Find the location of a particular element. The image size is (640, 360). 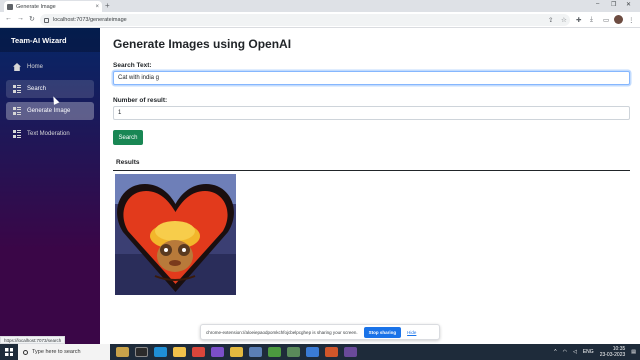

result-count-label: Number of result: is located at coordinates (140, 100).